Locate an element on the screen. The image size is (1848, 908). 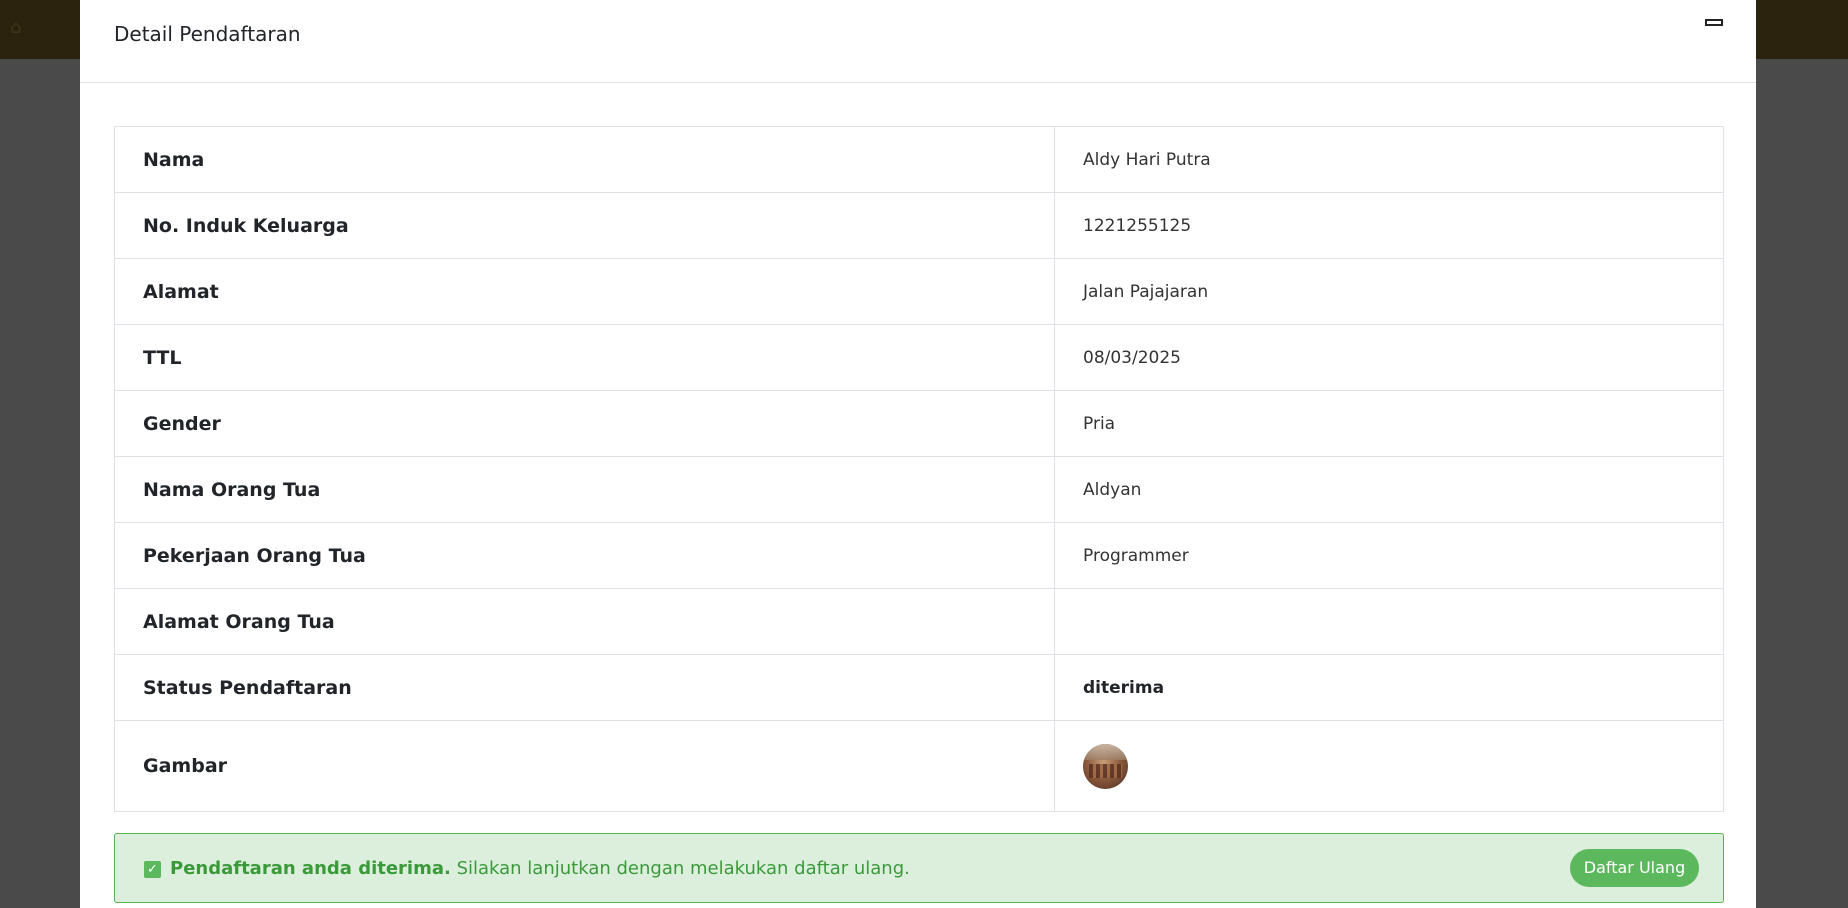
table-row: Status Pendaftaran diterima is located at coordinates (919, 687).